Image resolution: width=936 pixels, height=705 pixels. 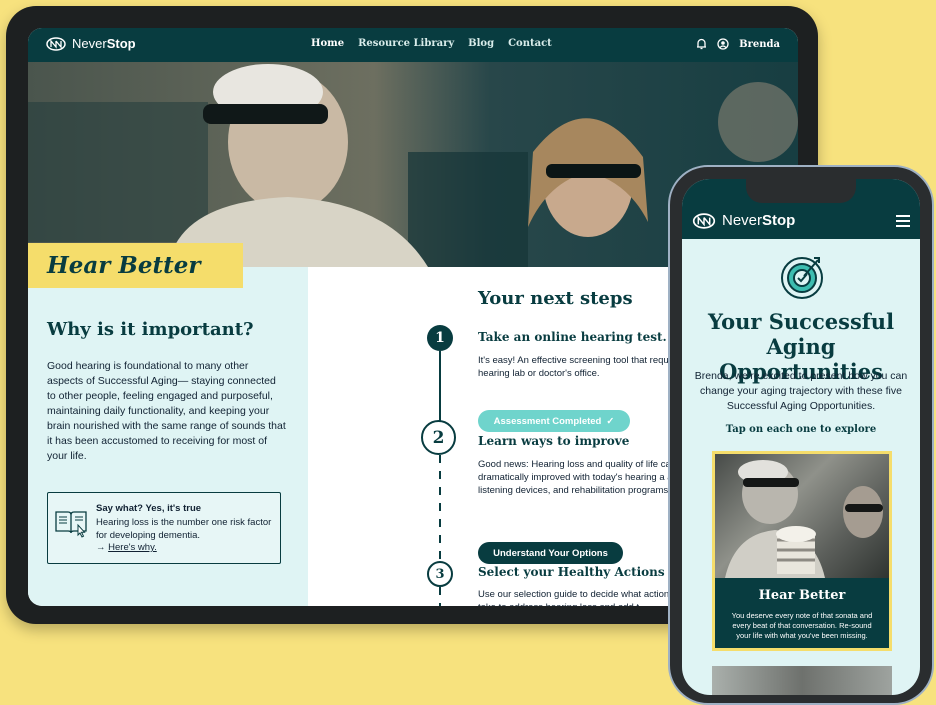 I want to click on nav-links: Home Resource Library Blog Contact, so click(x=431, y=43).